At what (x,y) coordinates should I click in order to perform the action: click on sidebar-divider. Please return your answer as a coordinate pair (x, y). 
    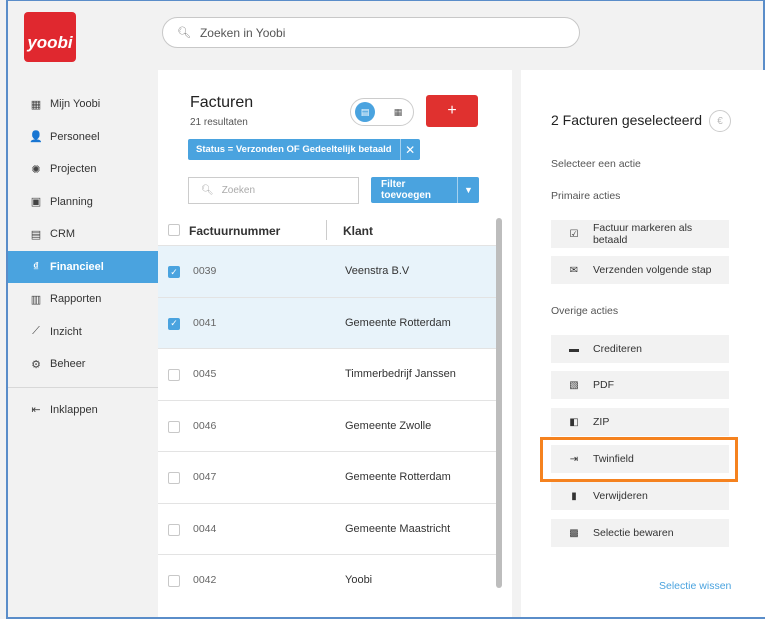
    Looking at the image, I should click on (83, 387).